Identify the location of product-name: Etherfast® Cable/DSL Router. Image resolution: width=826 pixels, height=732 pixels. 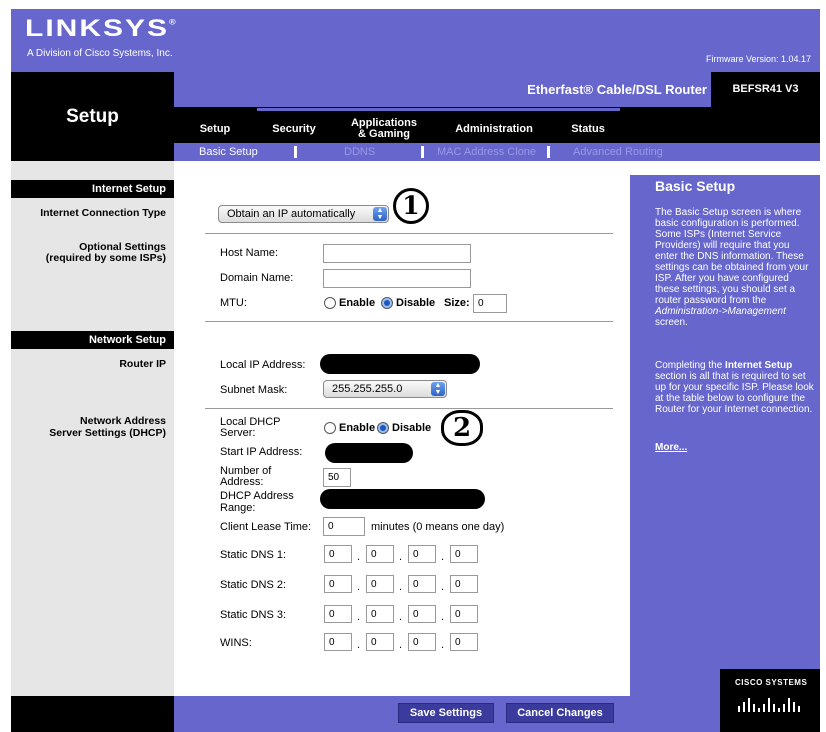
(617, 89).